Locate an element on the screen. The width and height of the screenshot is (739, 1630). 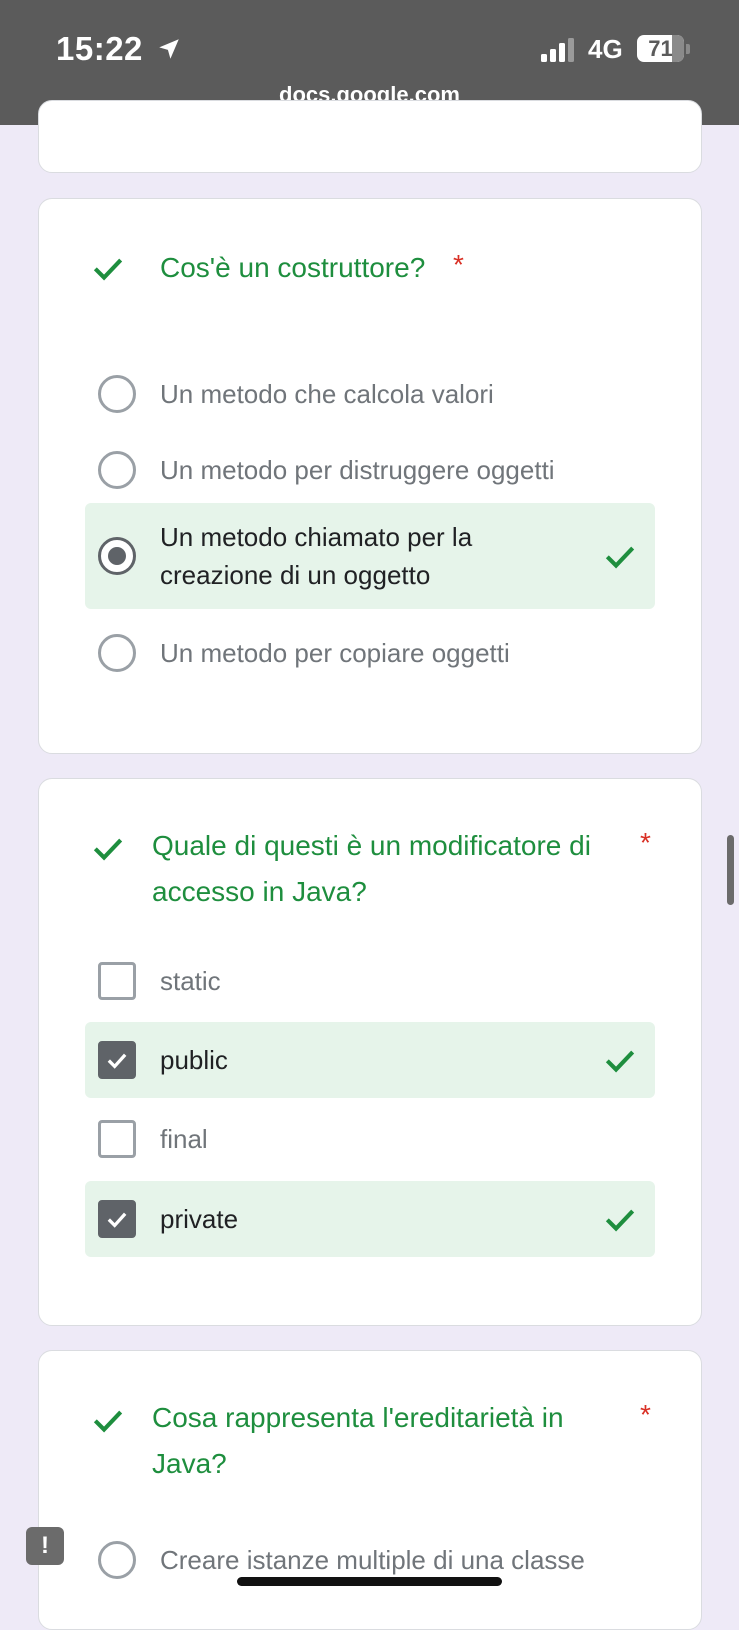
network-type: 4G is located at coordinates (605, 49).